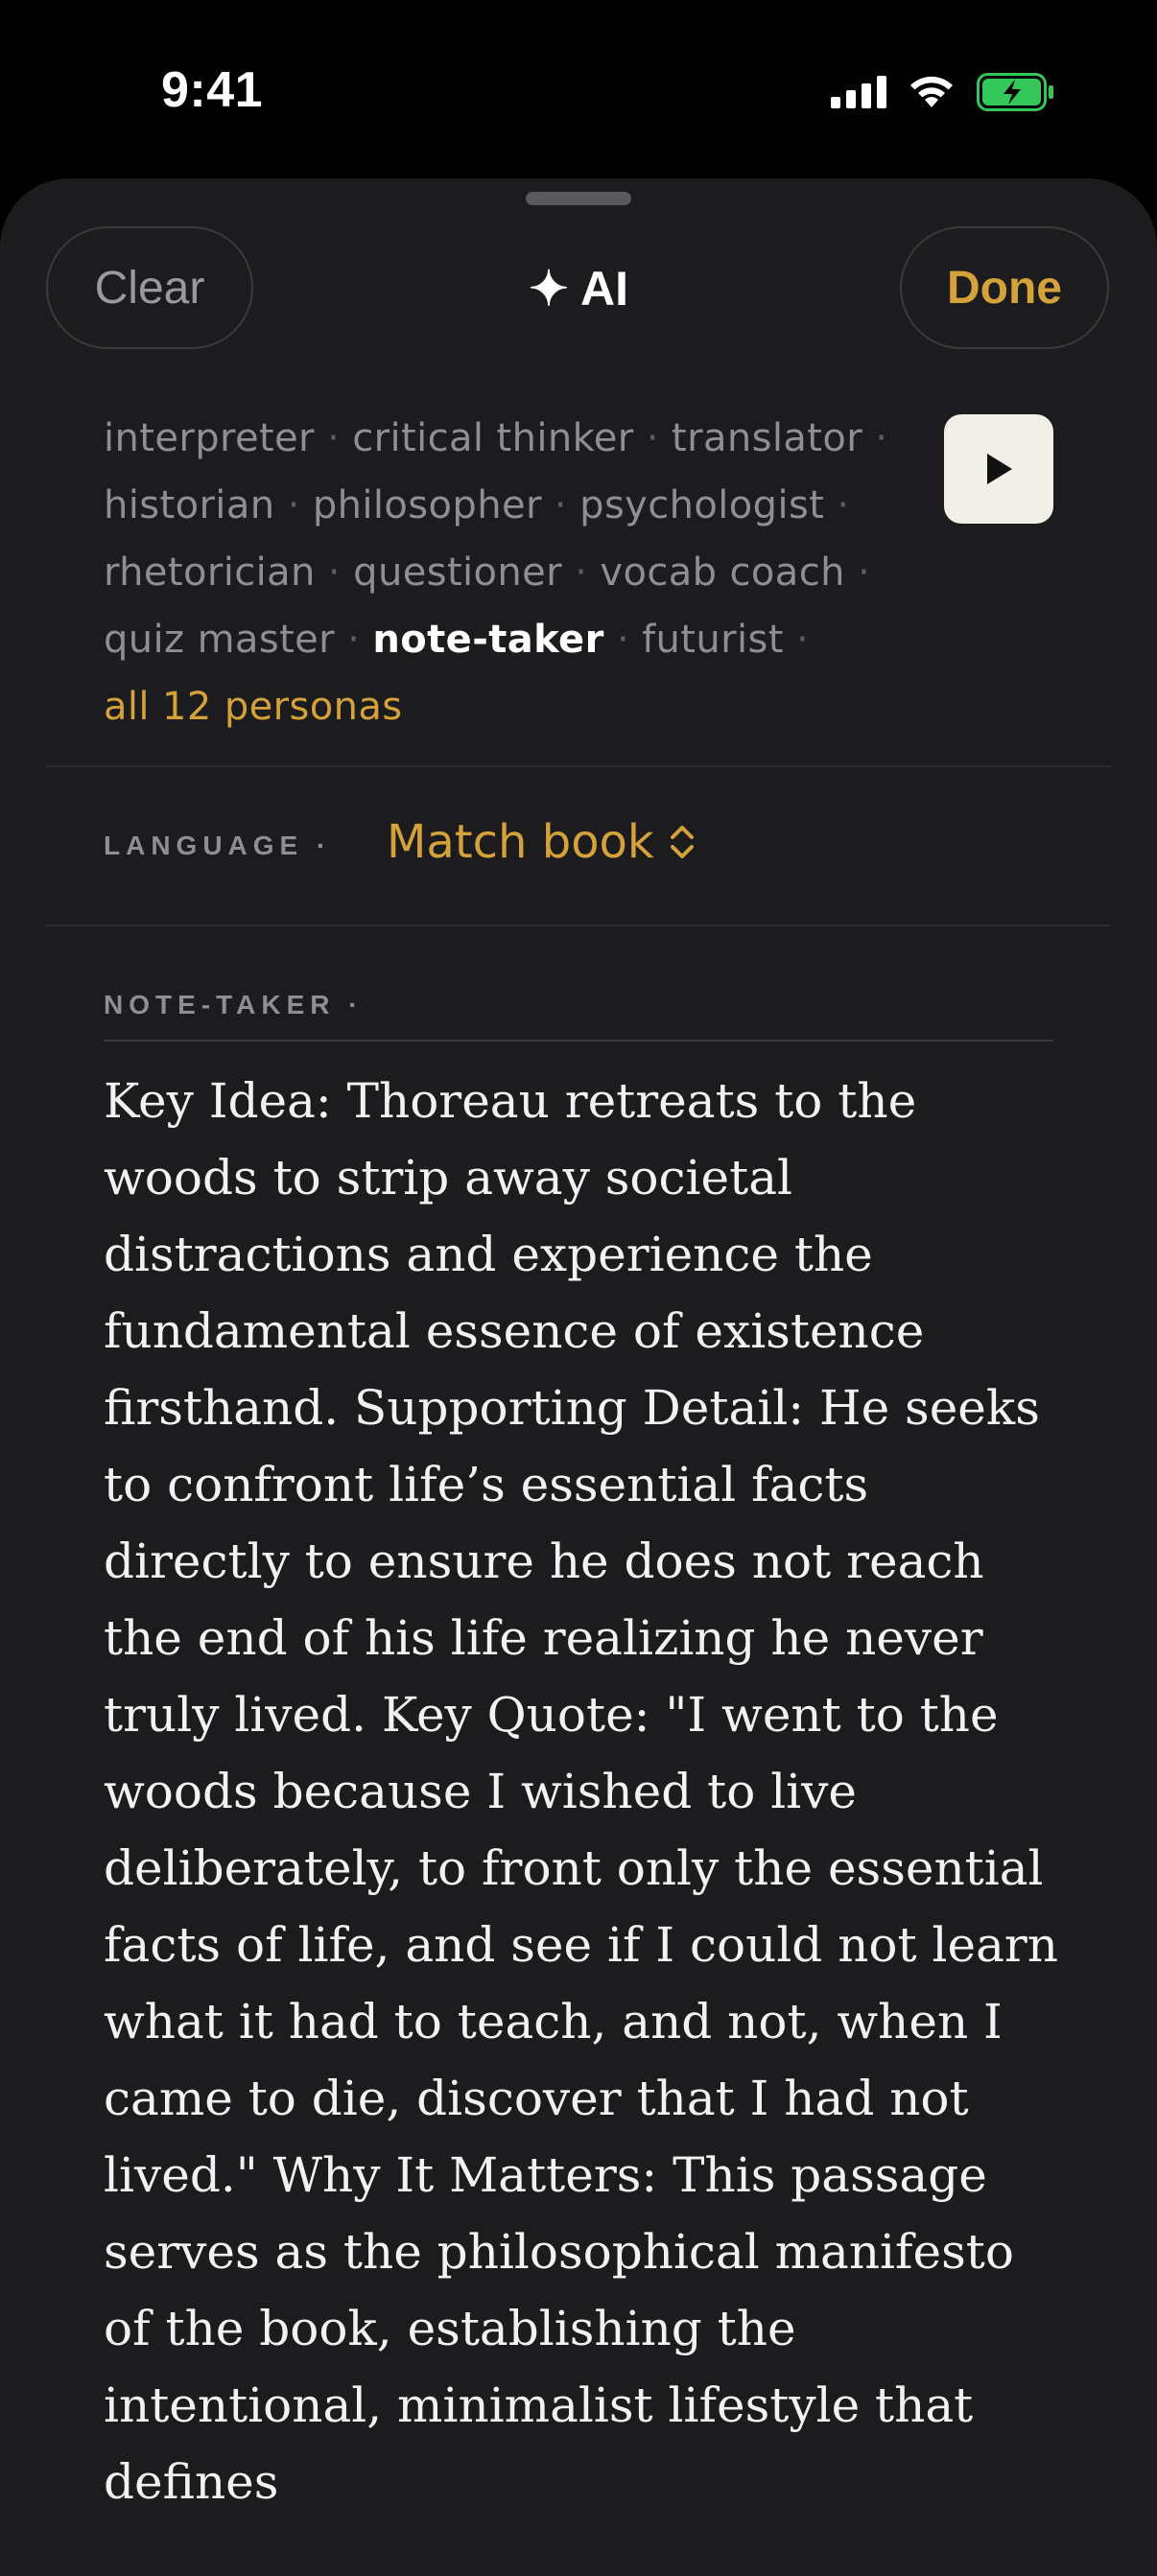  I want to click on wifi-icon, so click(931, 91).